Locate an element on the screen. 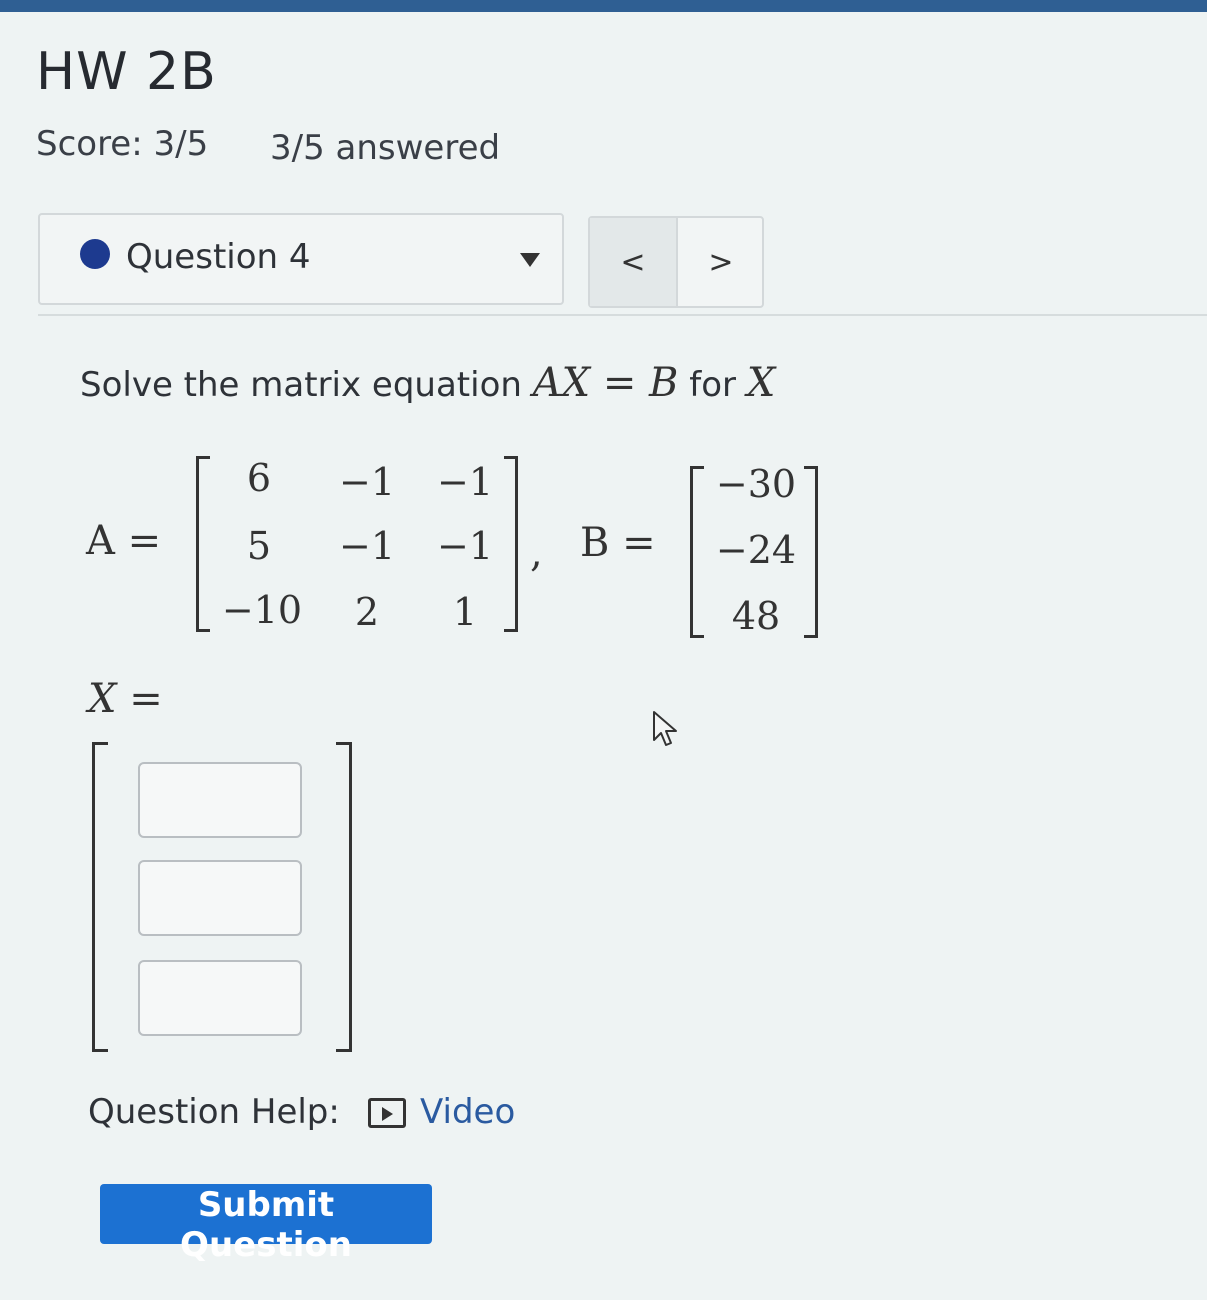 This screenshot has width=1207, height=1300. score-text: Score: 3/5 is located at coordinates (122, 144).